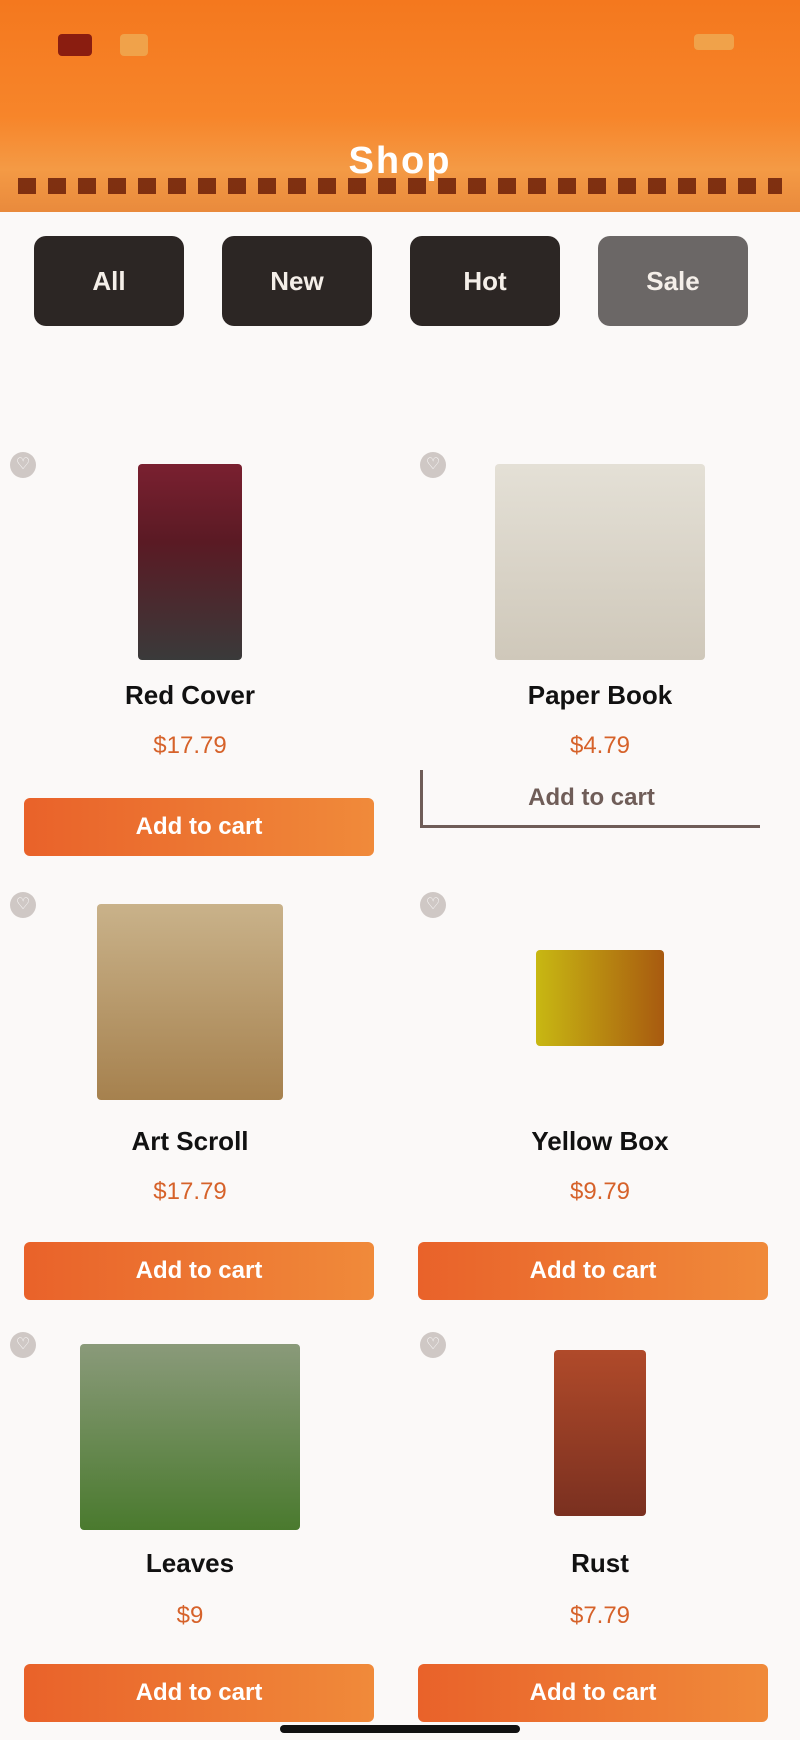 Image resolution: width=800 pixels, height=1740 pixels. What do you see at coordinates (75, 45) in the screenshot?
I see `record-icon` at bounding box center [75, 45].